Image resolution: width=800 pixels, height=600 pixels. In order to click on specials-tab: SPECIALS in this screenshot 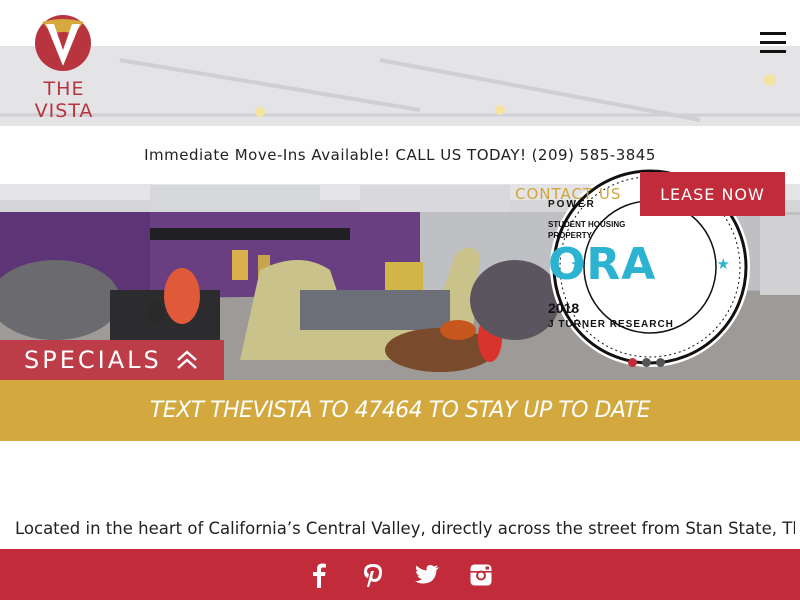, I will do `click(112, 360)`.